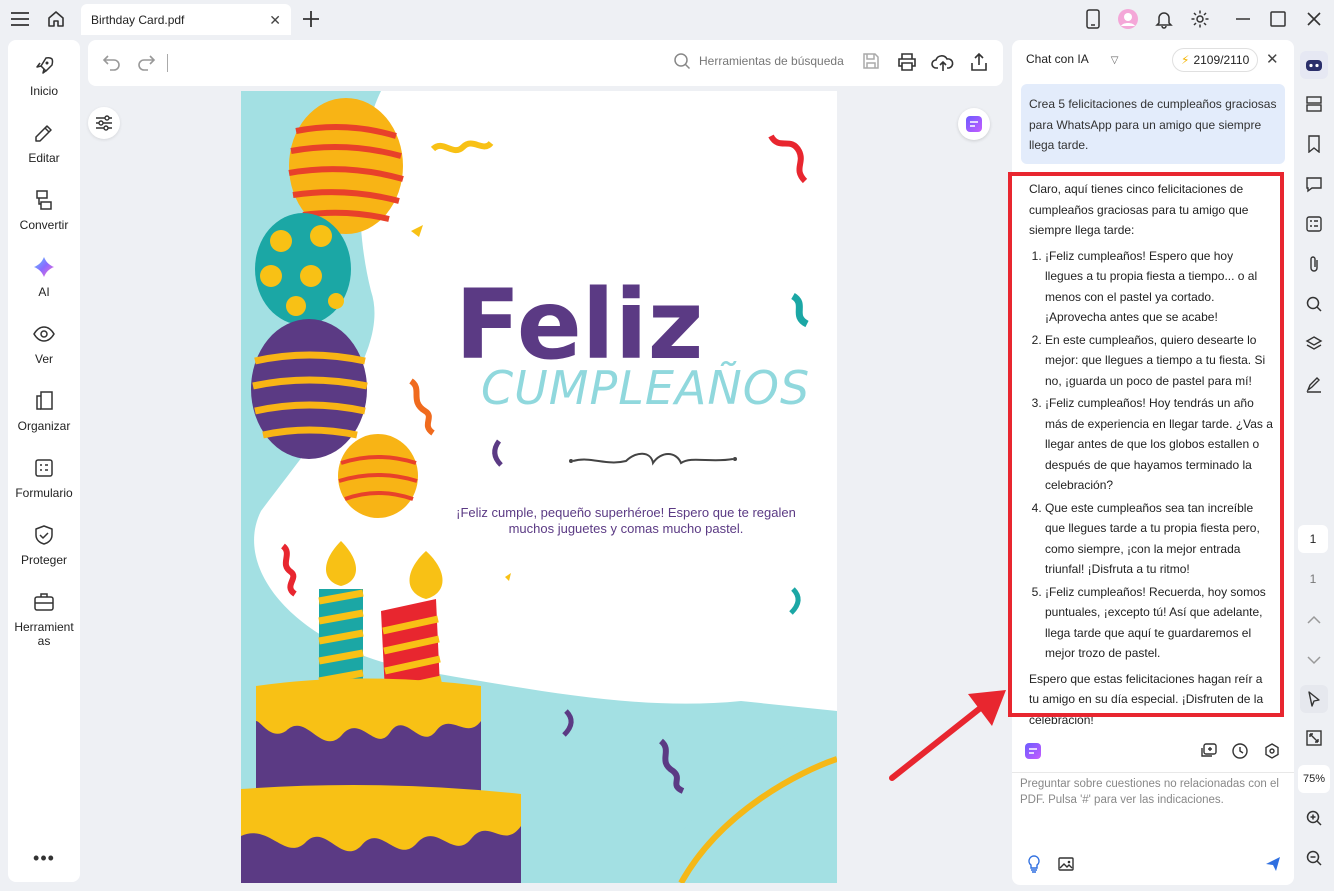 This screenshot has width=1334, height=891. What do you see at coordinates (1314, 462) in the screenshot?
I see `right-sidebar: 1 1 75%` at bounding box center [1314, 462].